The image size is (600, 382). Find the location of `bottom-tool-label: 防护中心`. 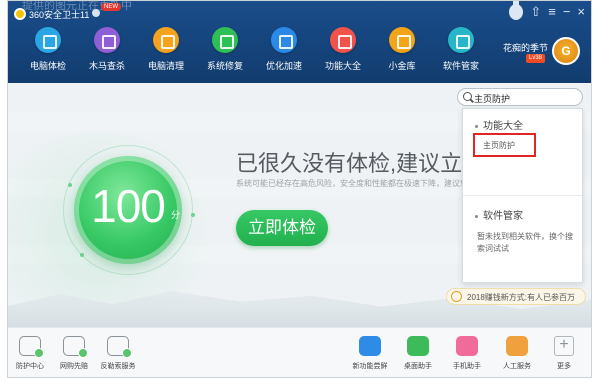

bottom-tool-label: 防护中心 is located at coordinates (30, 366).